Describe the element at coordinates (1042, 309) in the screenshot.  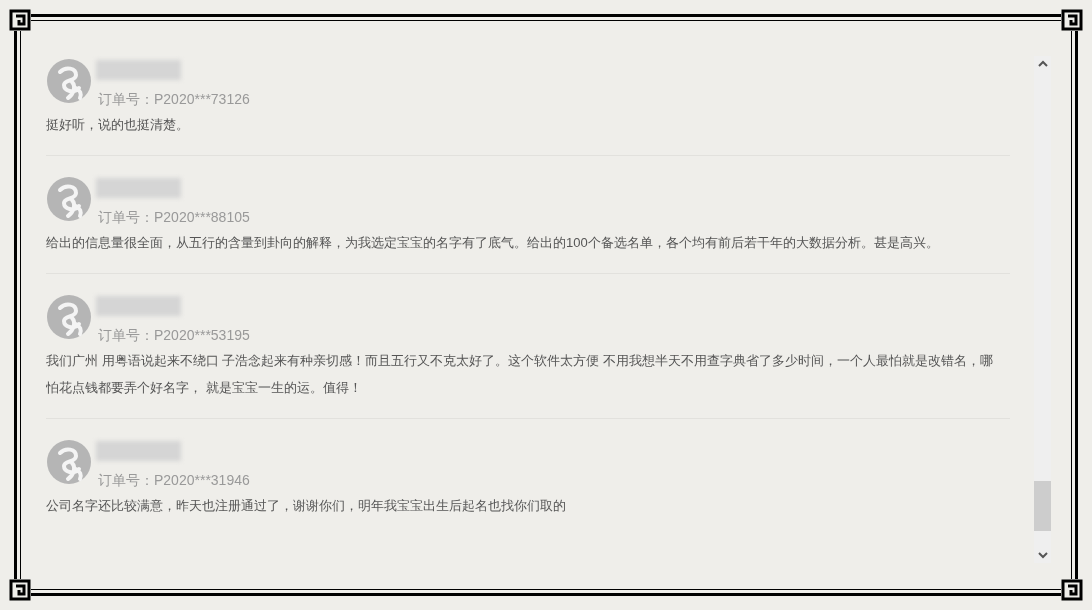
I see `scrollbar` at that location.